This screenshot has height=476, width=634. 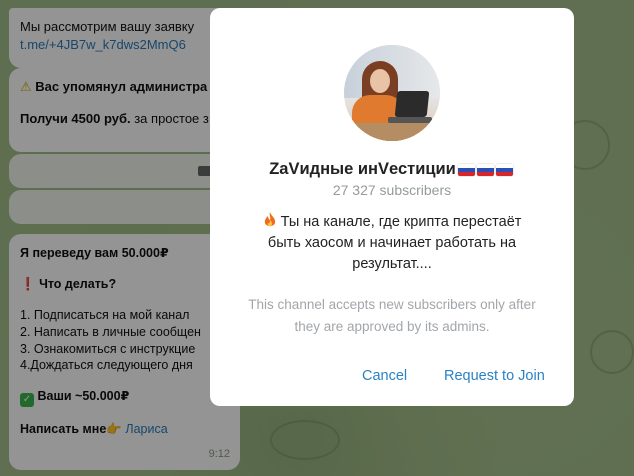 What do you see at coordinates (270, 220) in the screenshot?
I see `fire-icon` at bounding box center [270, 220].